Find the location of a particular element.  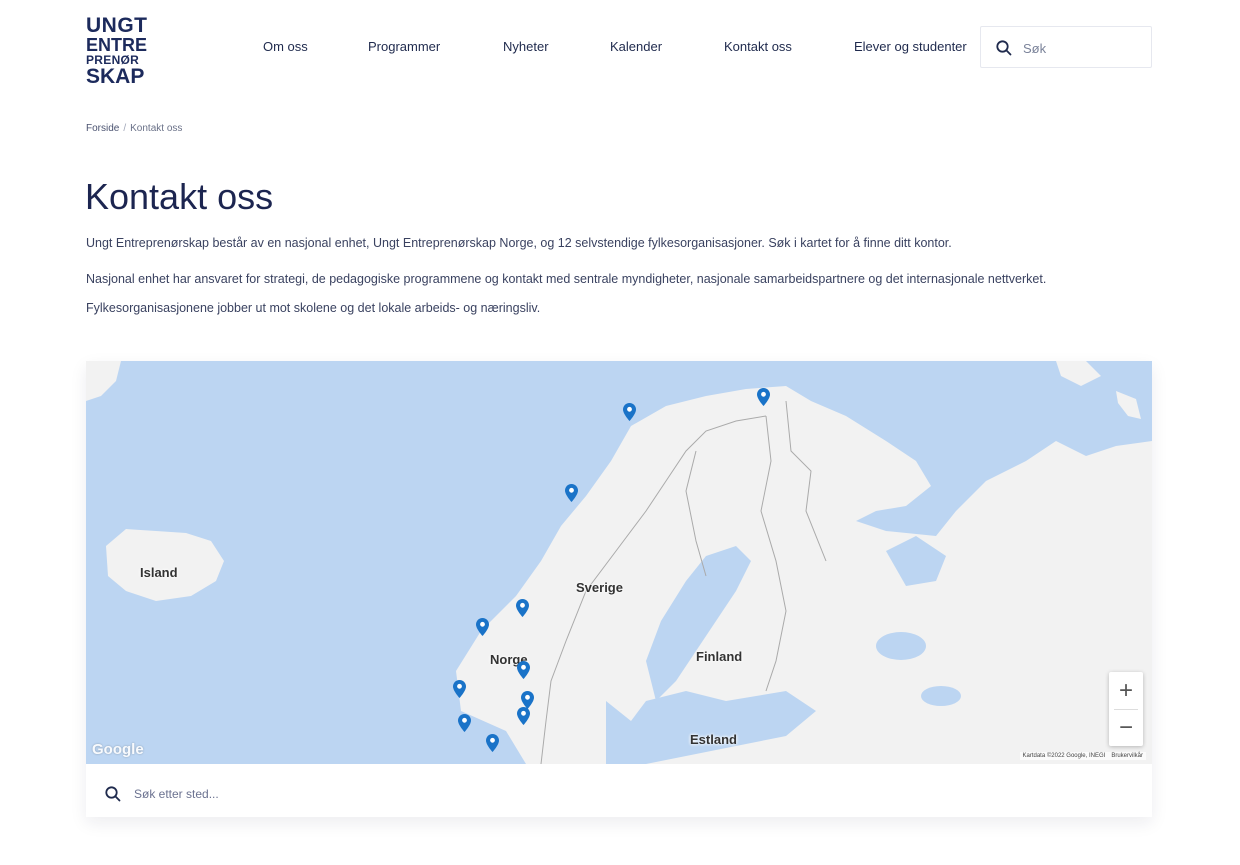

nav-item-elever-og-studenter: Elever og studenter is located at coordinates (910, 46).